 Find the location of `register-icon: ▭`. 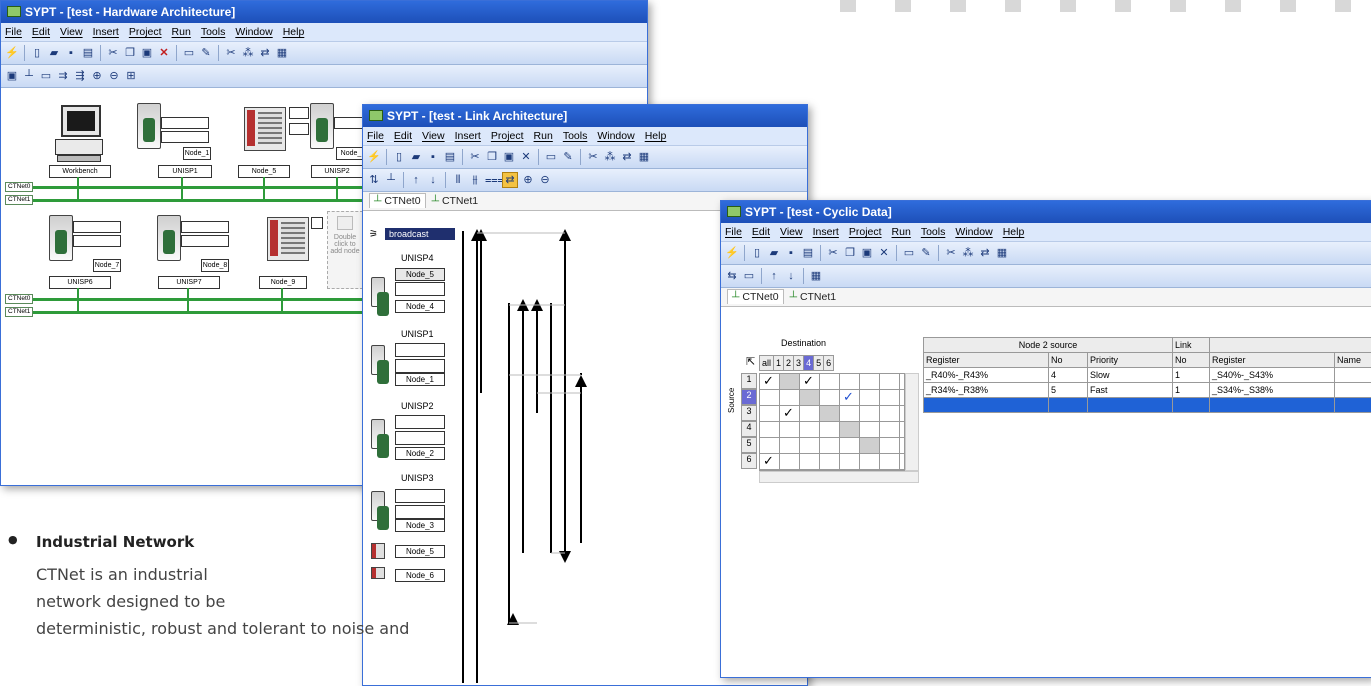

register-icon: ▭ is located at coordinates (749, 276).